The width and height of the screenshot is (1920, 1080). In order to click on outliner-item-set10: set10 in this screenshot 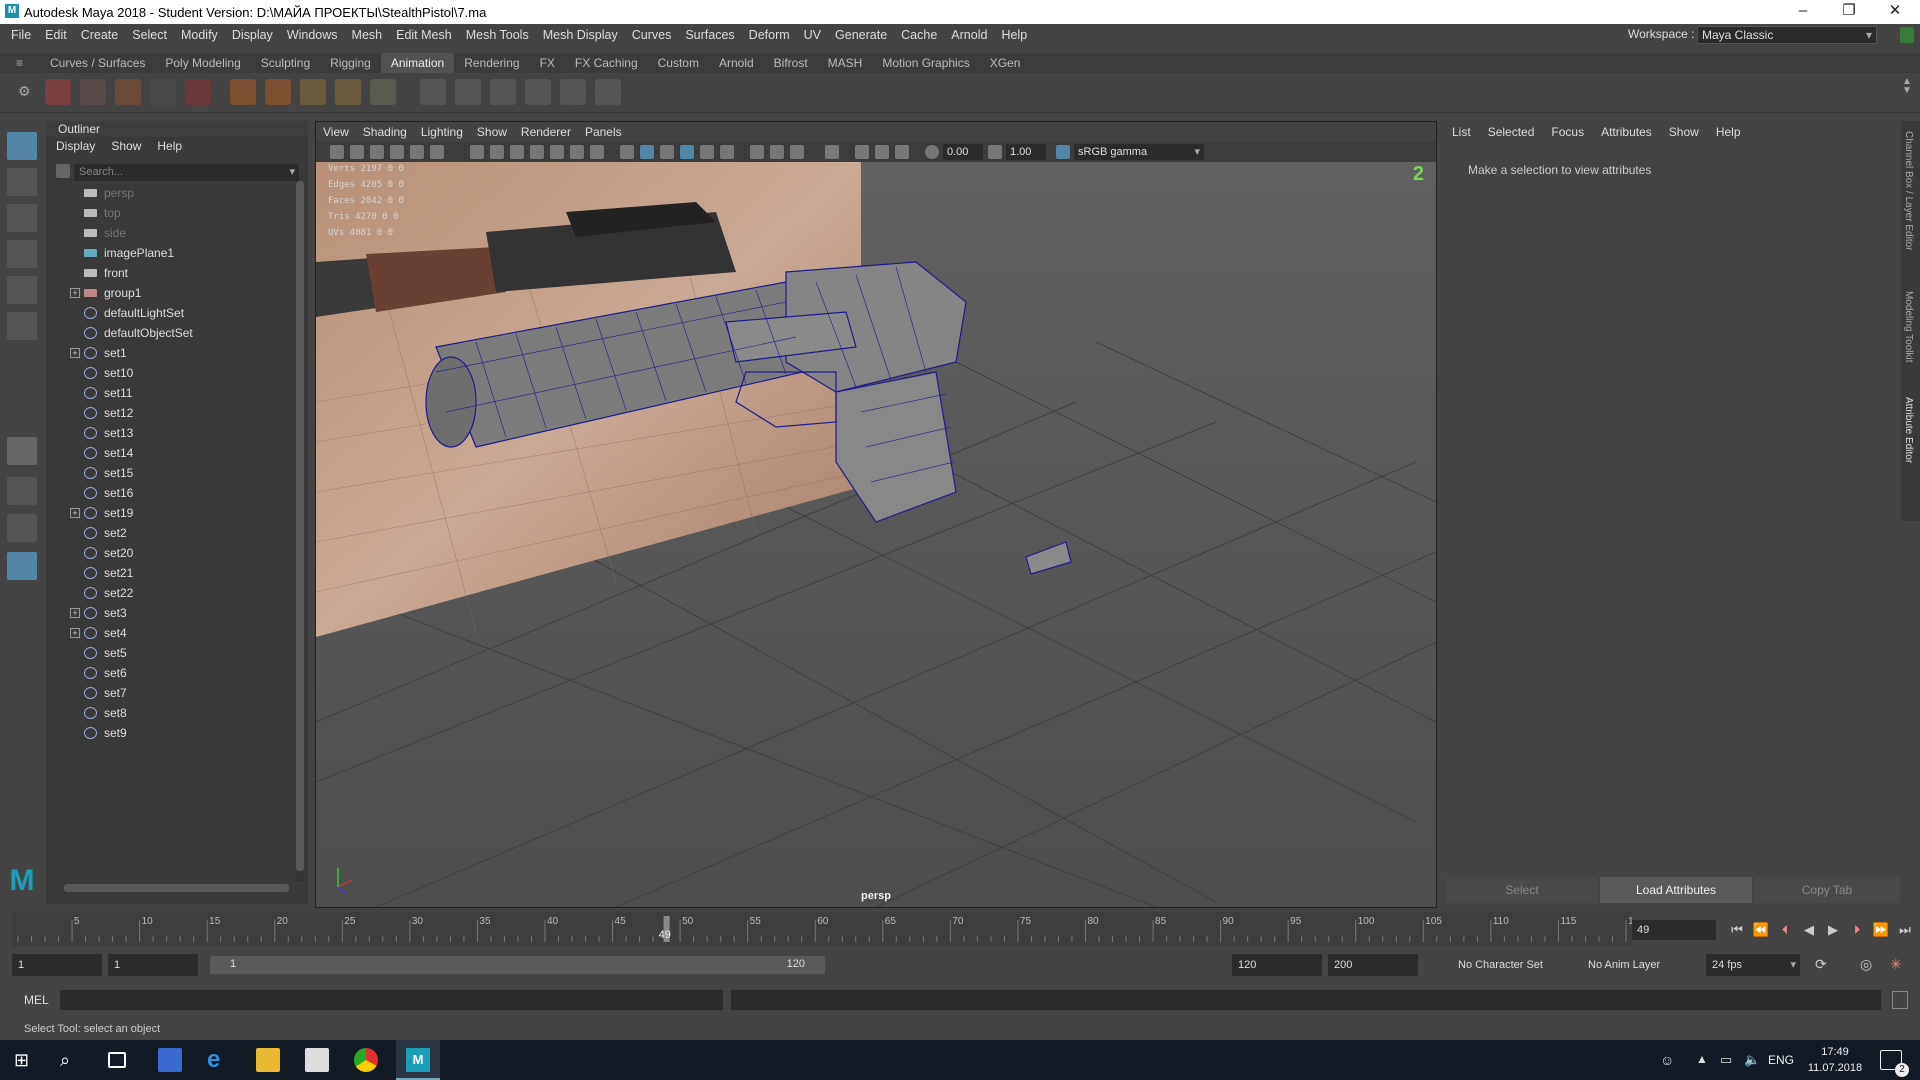, I will do `click(171, 373)`.